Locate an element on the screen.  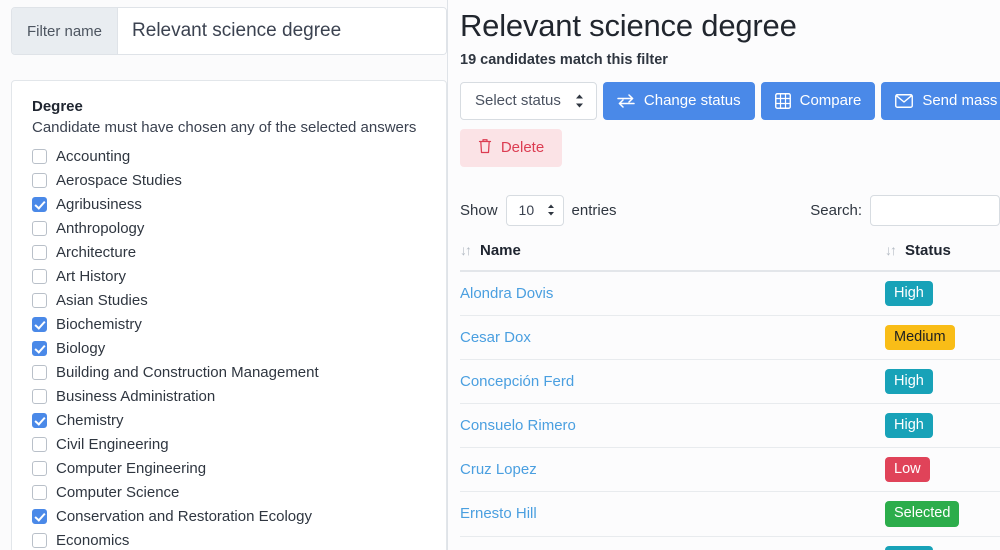
cell-status: Medium is located at coordinates (942, 338).